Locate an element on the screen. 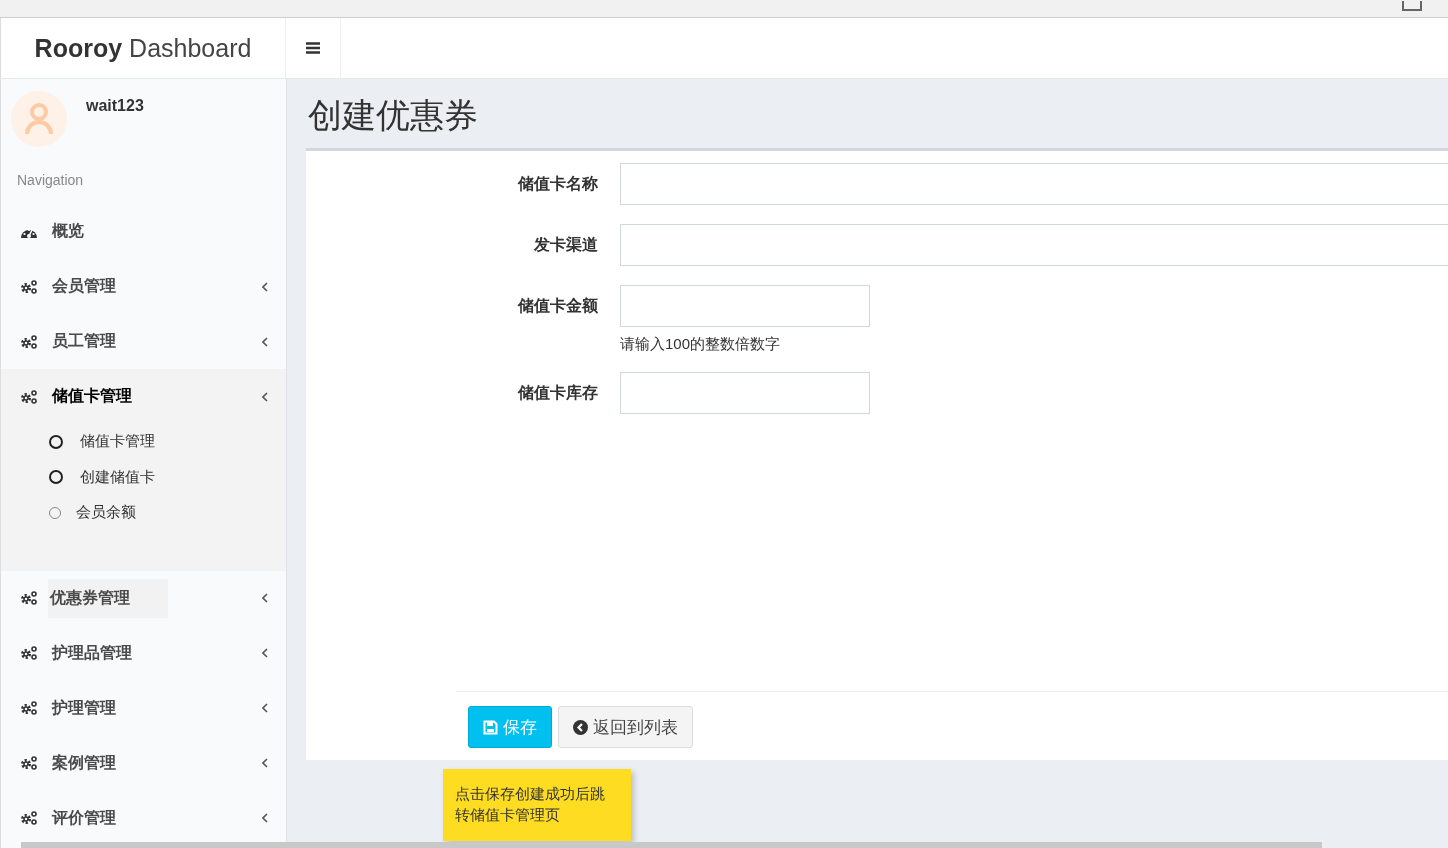 The height and width of the screenshot is (848, 1448). field-label: 储值卡库存 is located at coordinates (557, 393).